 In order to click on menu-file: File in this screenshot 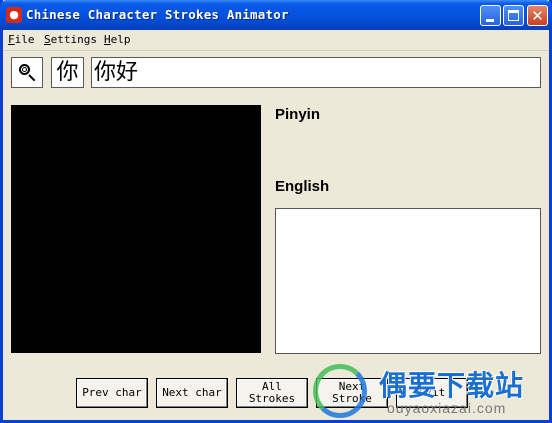, I will do `click(21, 39)`.